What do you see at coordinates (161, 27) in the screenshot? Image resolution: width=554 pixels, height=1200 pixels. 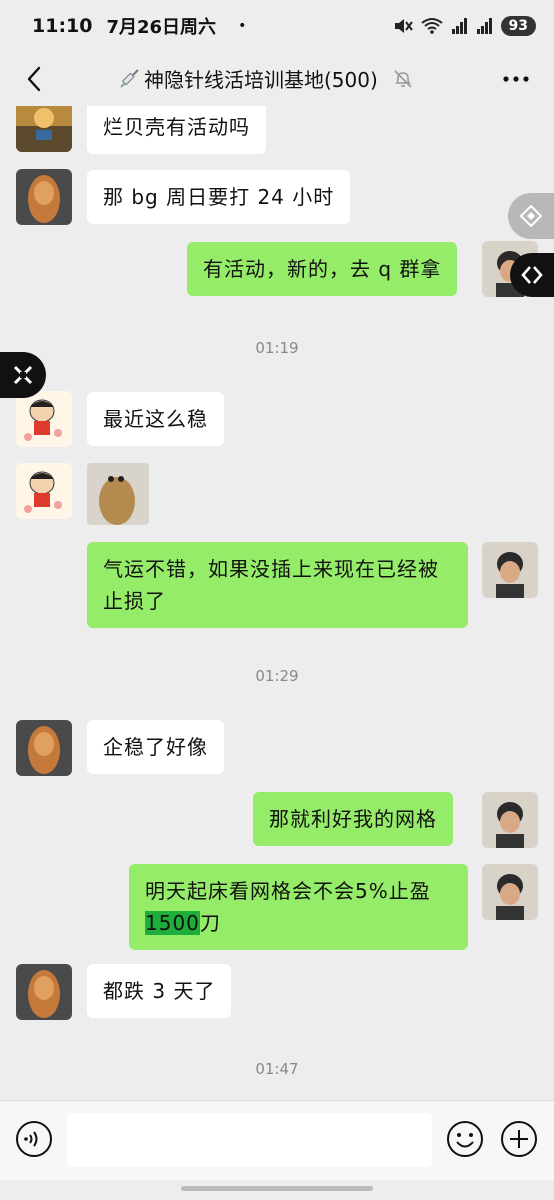 I see `status-date: 7月26日周六` at bounding box center [161, 27].